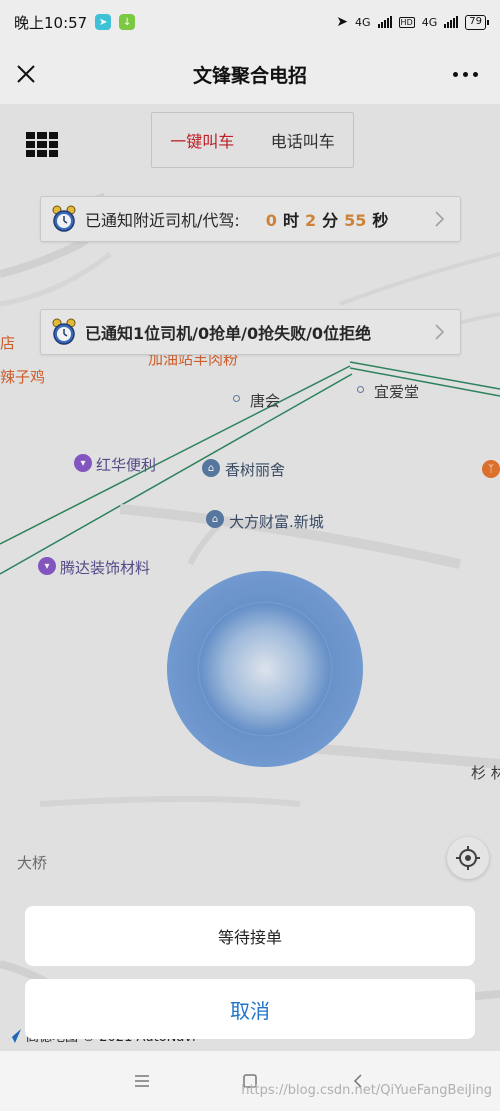 The width and height of the screenshot is (500, 1111). I want to click on restaurant-icon: ᛉ, so click(491, 469).